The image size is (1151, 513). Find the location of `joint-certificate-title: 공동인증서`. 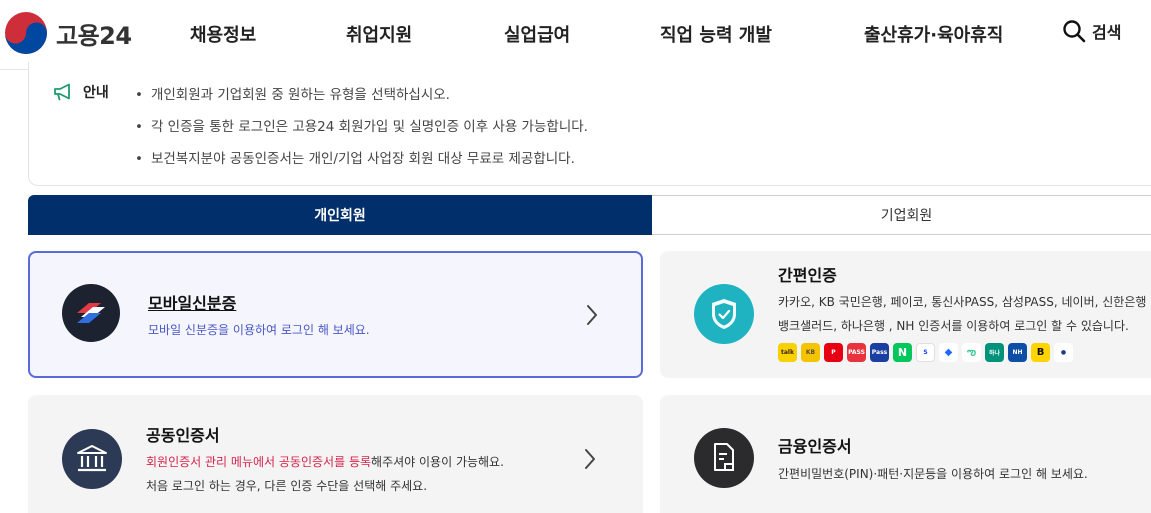

joint-certificate-title: 공동인증서 is located at coordinates (183, 435).